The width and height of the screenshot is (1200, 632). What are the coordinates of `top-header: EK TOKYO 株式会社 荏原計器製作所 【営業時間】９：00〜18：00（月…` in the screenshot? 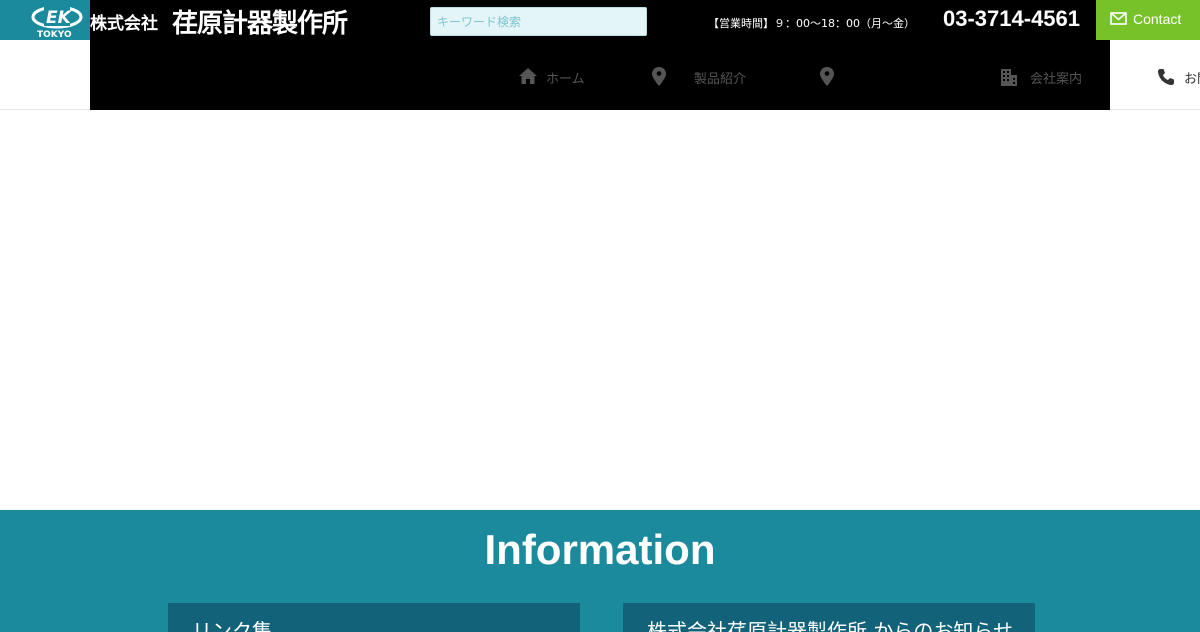 It's located at (600, 20).